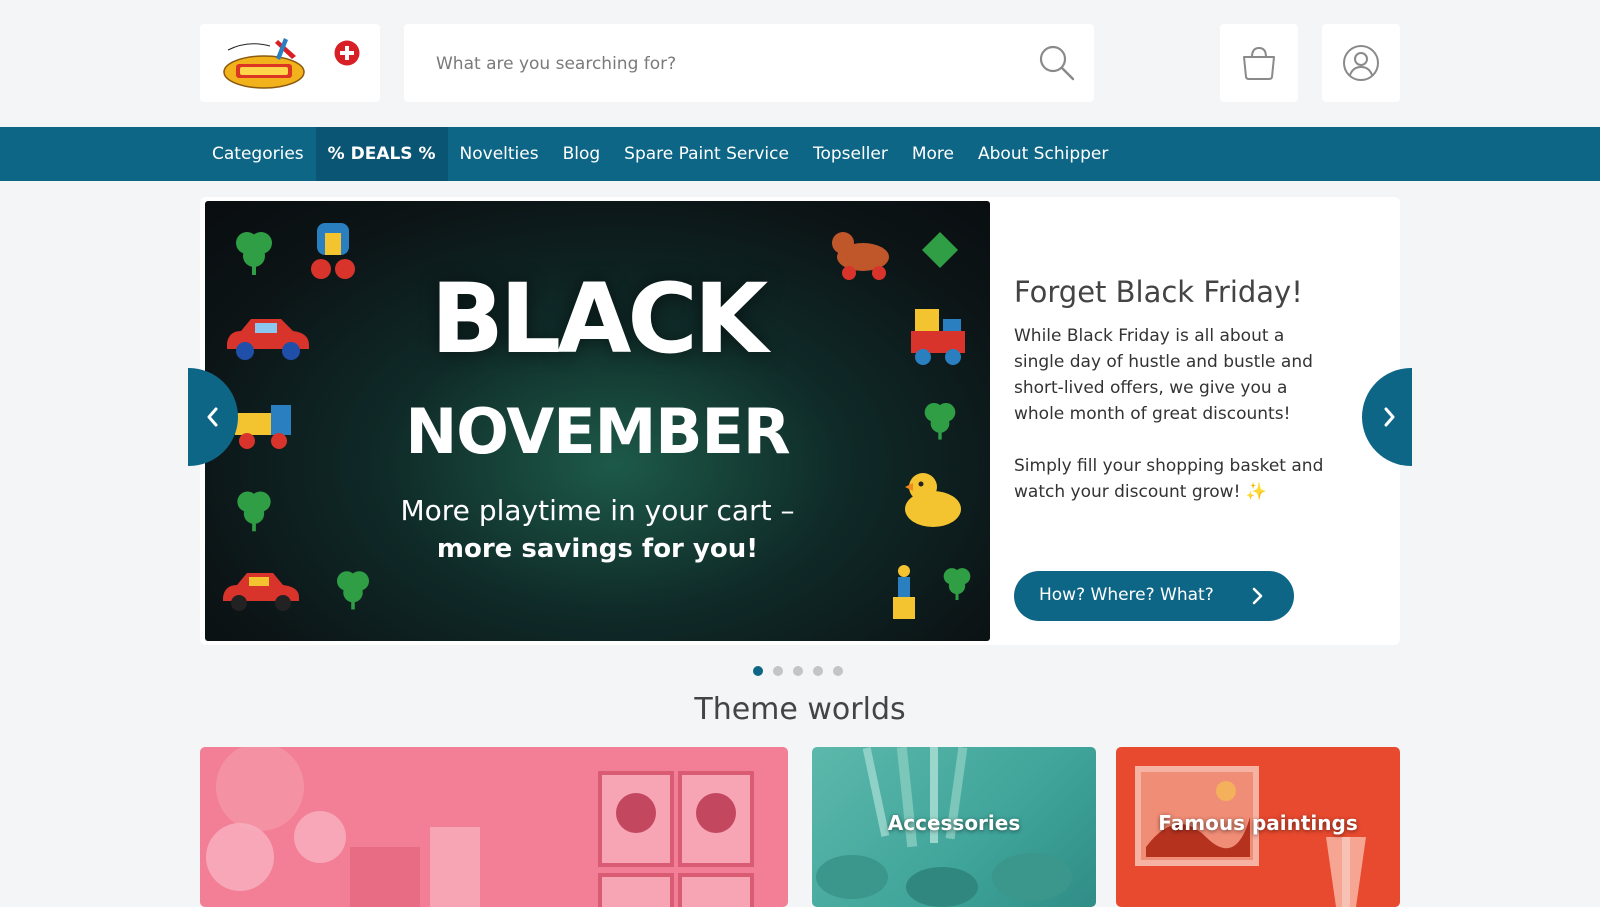 The image size is (1600, 907). What do you see at coordinates (347, 53) in the screenshot?
I see `plus-circle-icon` at bounding box center [347, 53].